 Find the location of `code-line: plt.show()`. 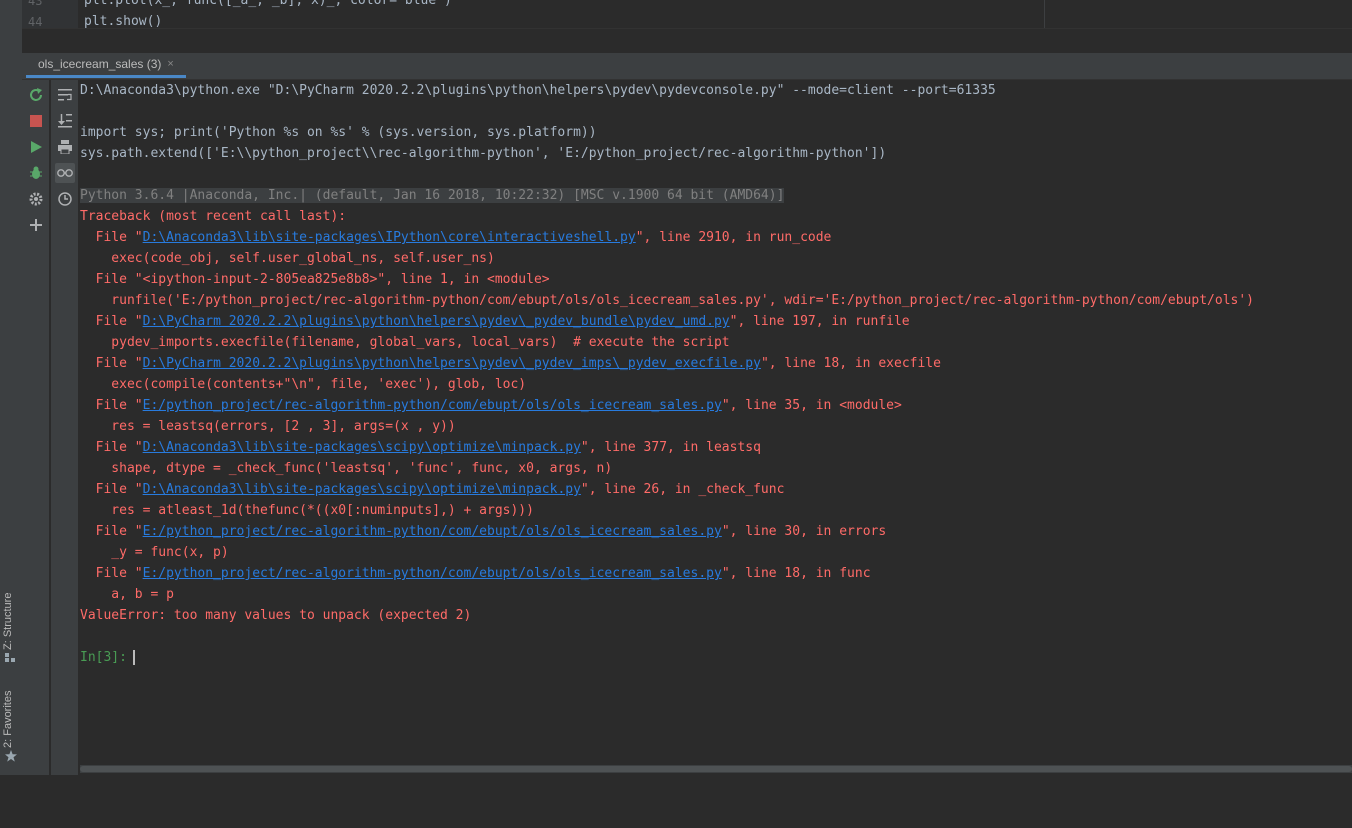

code-line: plt.show() is located at coordinates (123, 21).